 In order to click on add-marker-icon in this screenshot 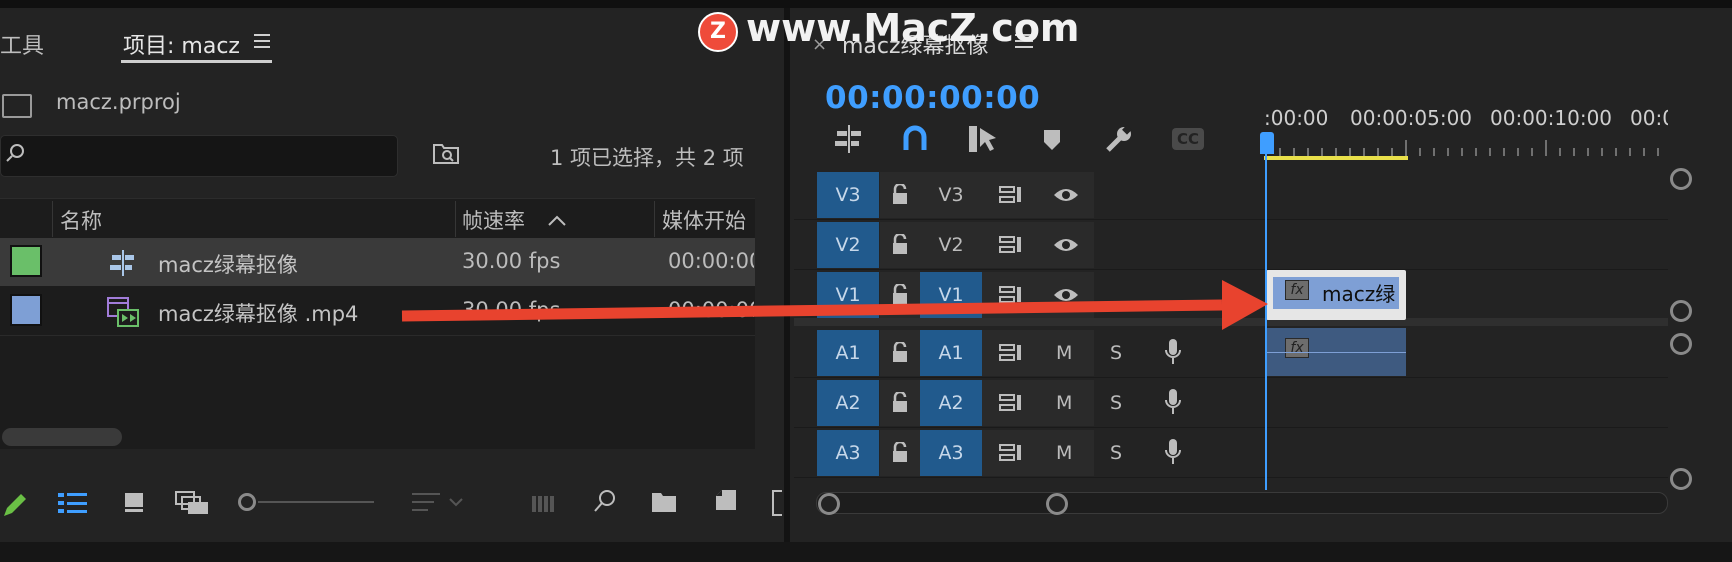, I will do `click(1052, 140)`.